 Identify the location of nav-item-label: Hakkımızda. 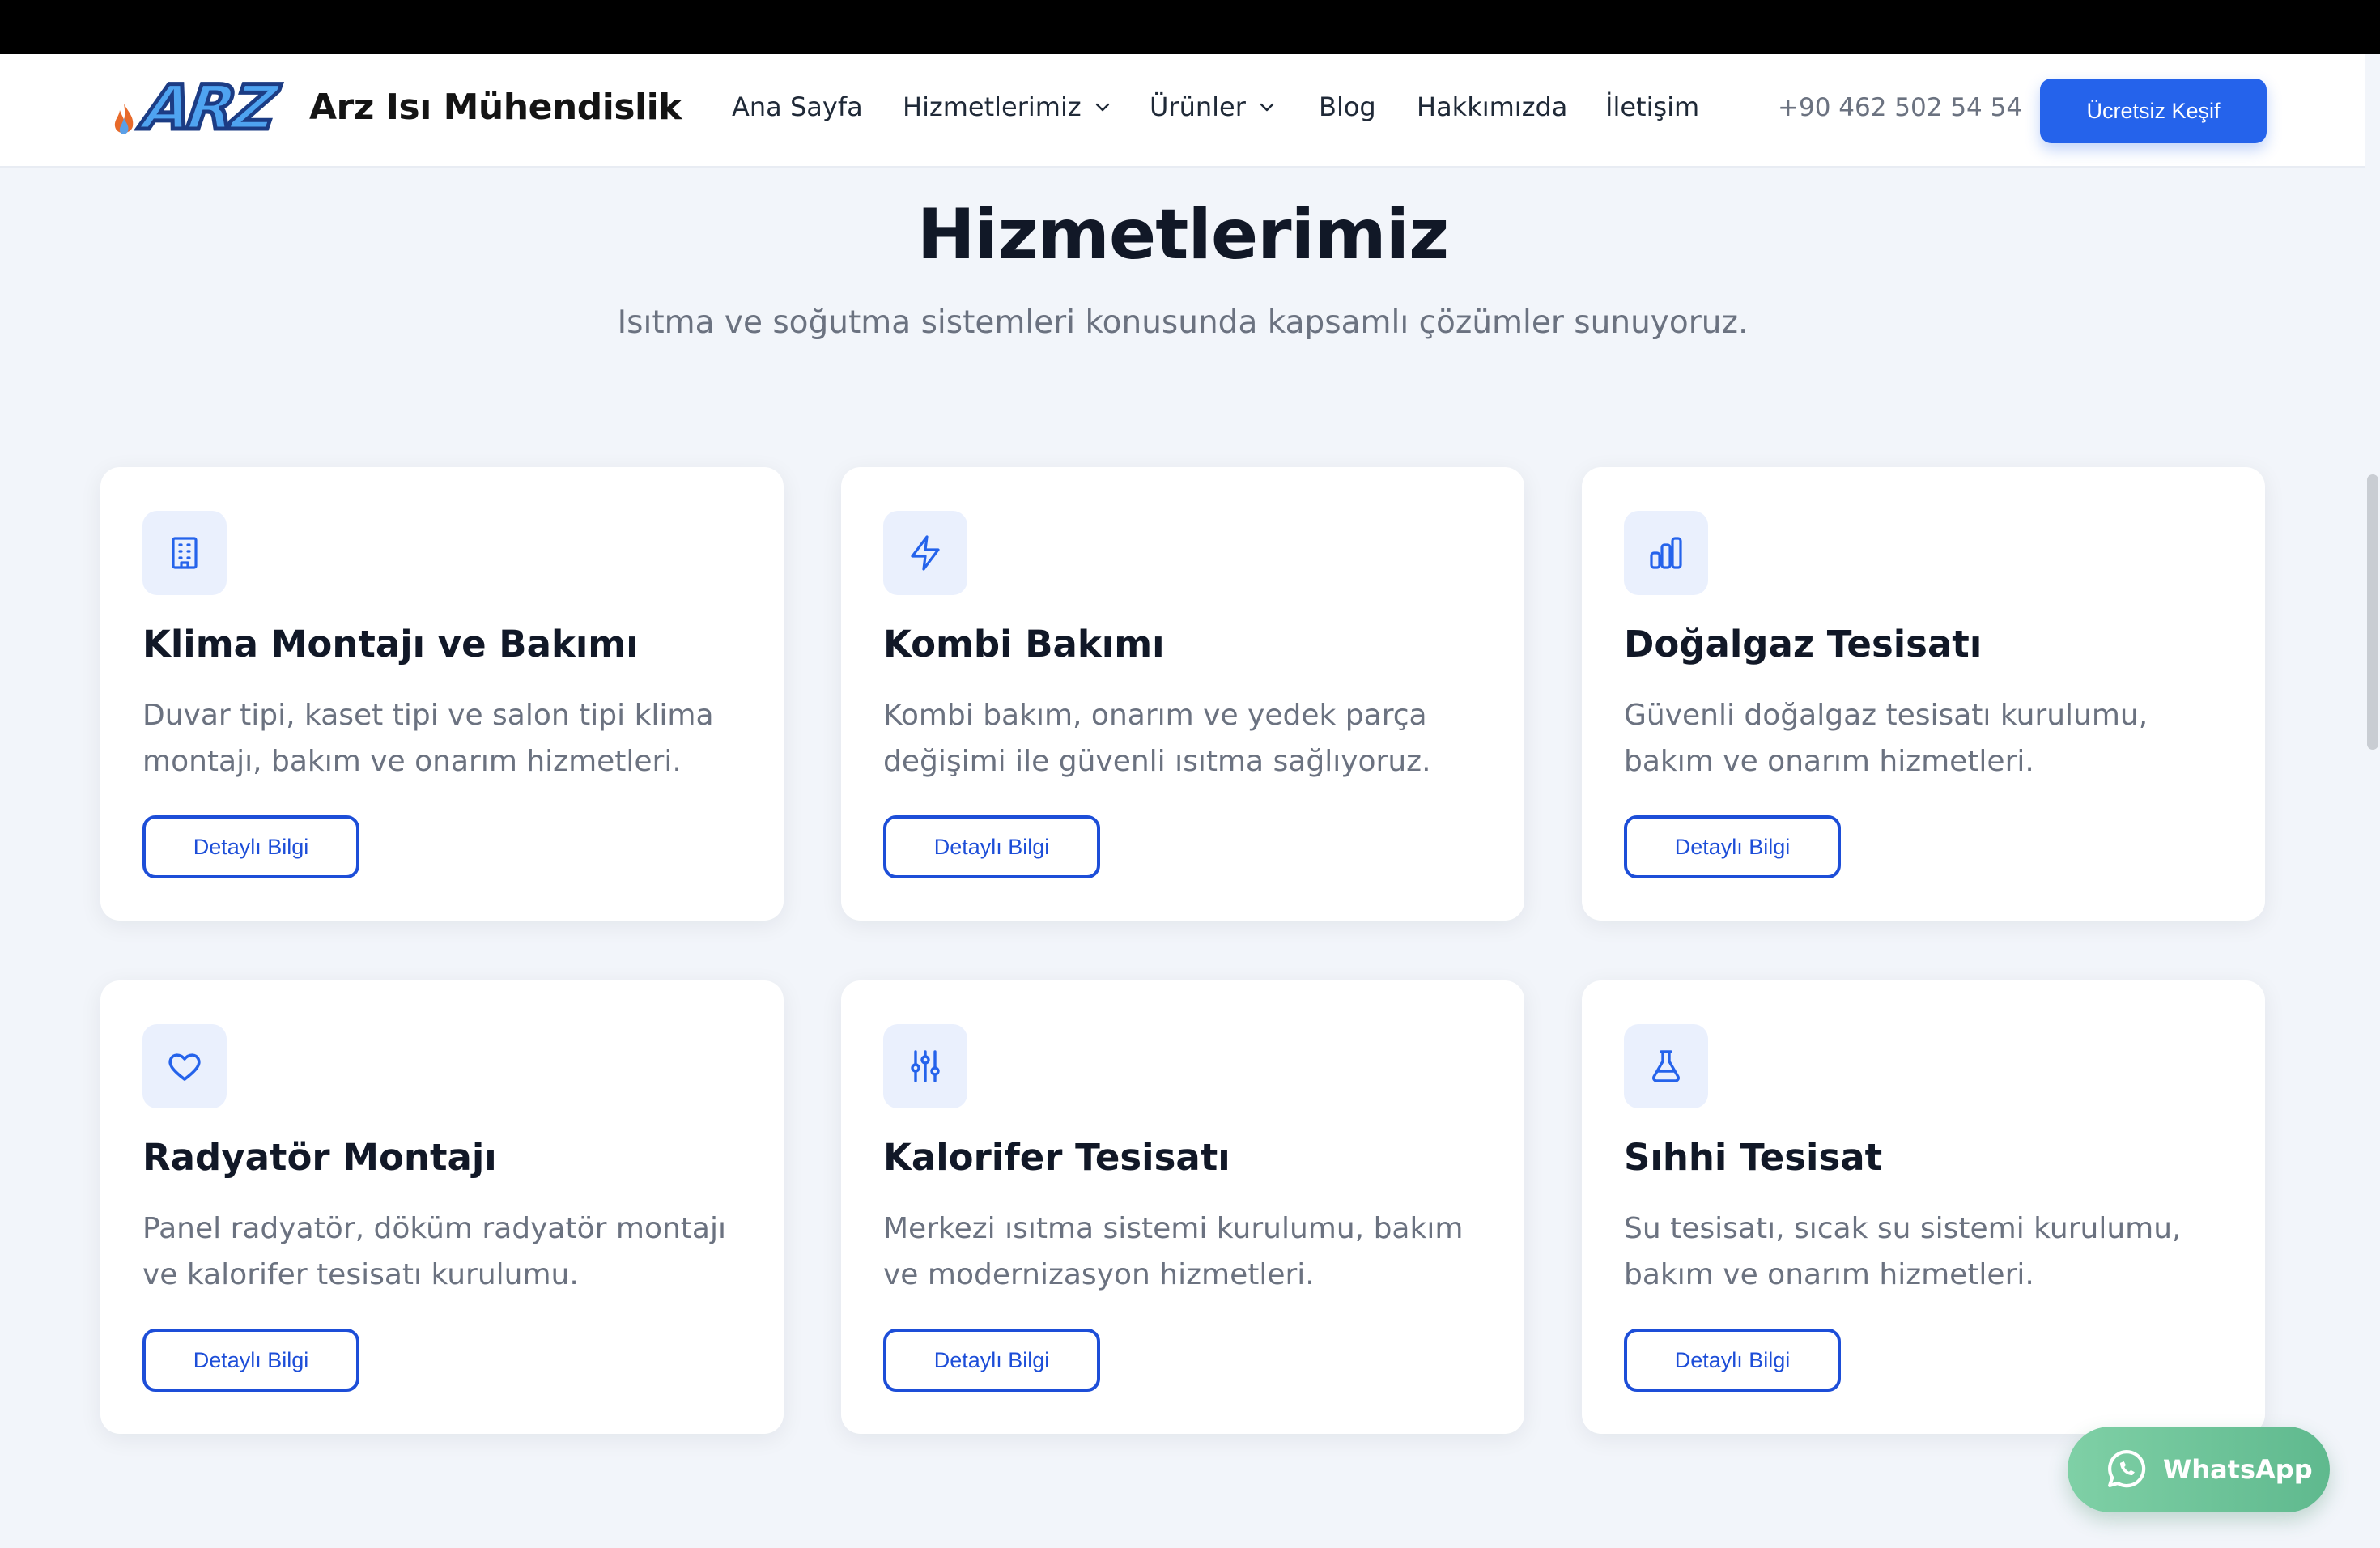
(1492, 107).